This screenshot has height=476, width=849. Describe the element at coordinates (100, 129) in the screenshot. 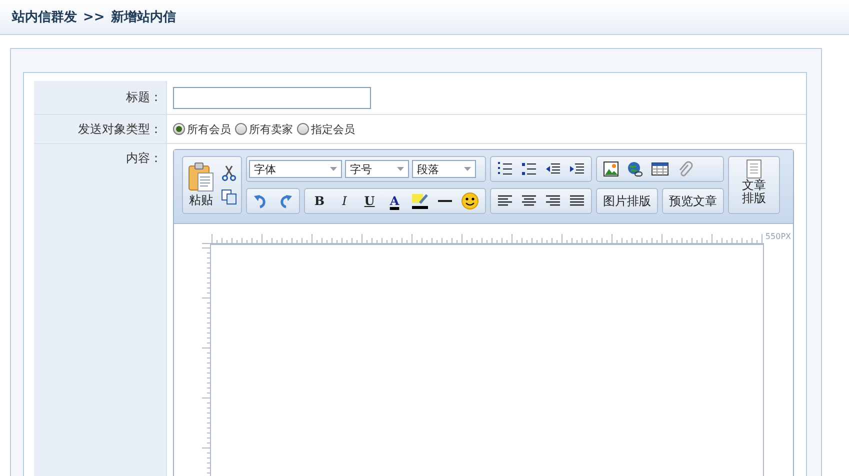

I see `field-label: 发送对象类型：` at that location.